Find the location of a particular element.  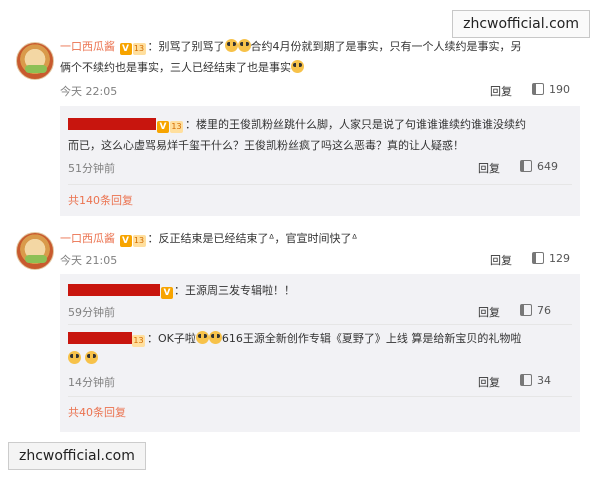

reply-time: 14分钟前 is located at coordinates (91, 382).